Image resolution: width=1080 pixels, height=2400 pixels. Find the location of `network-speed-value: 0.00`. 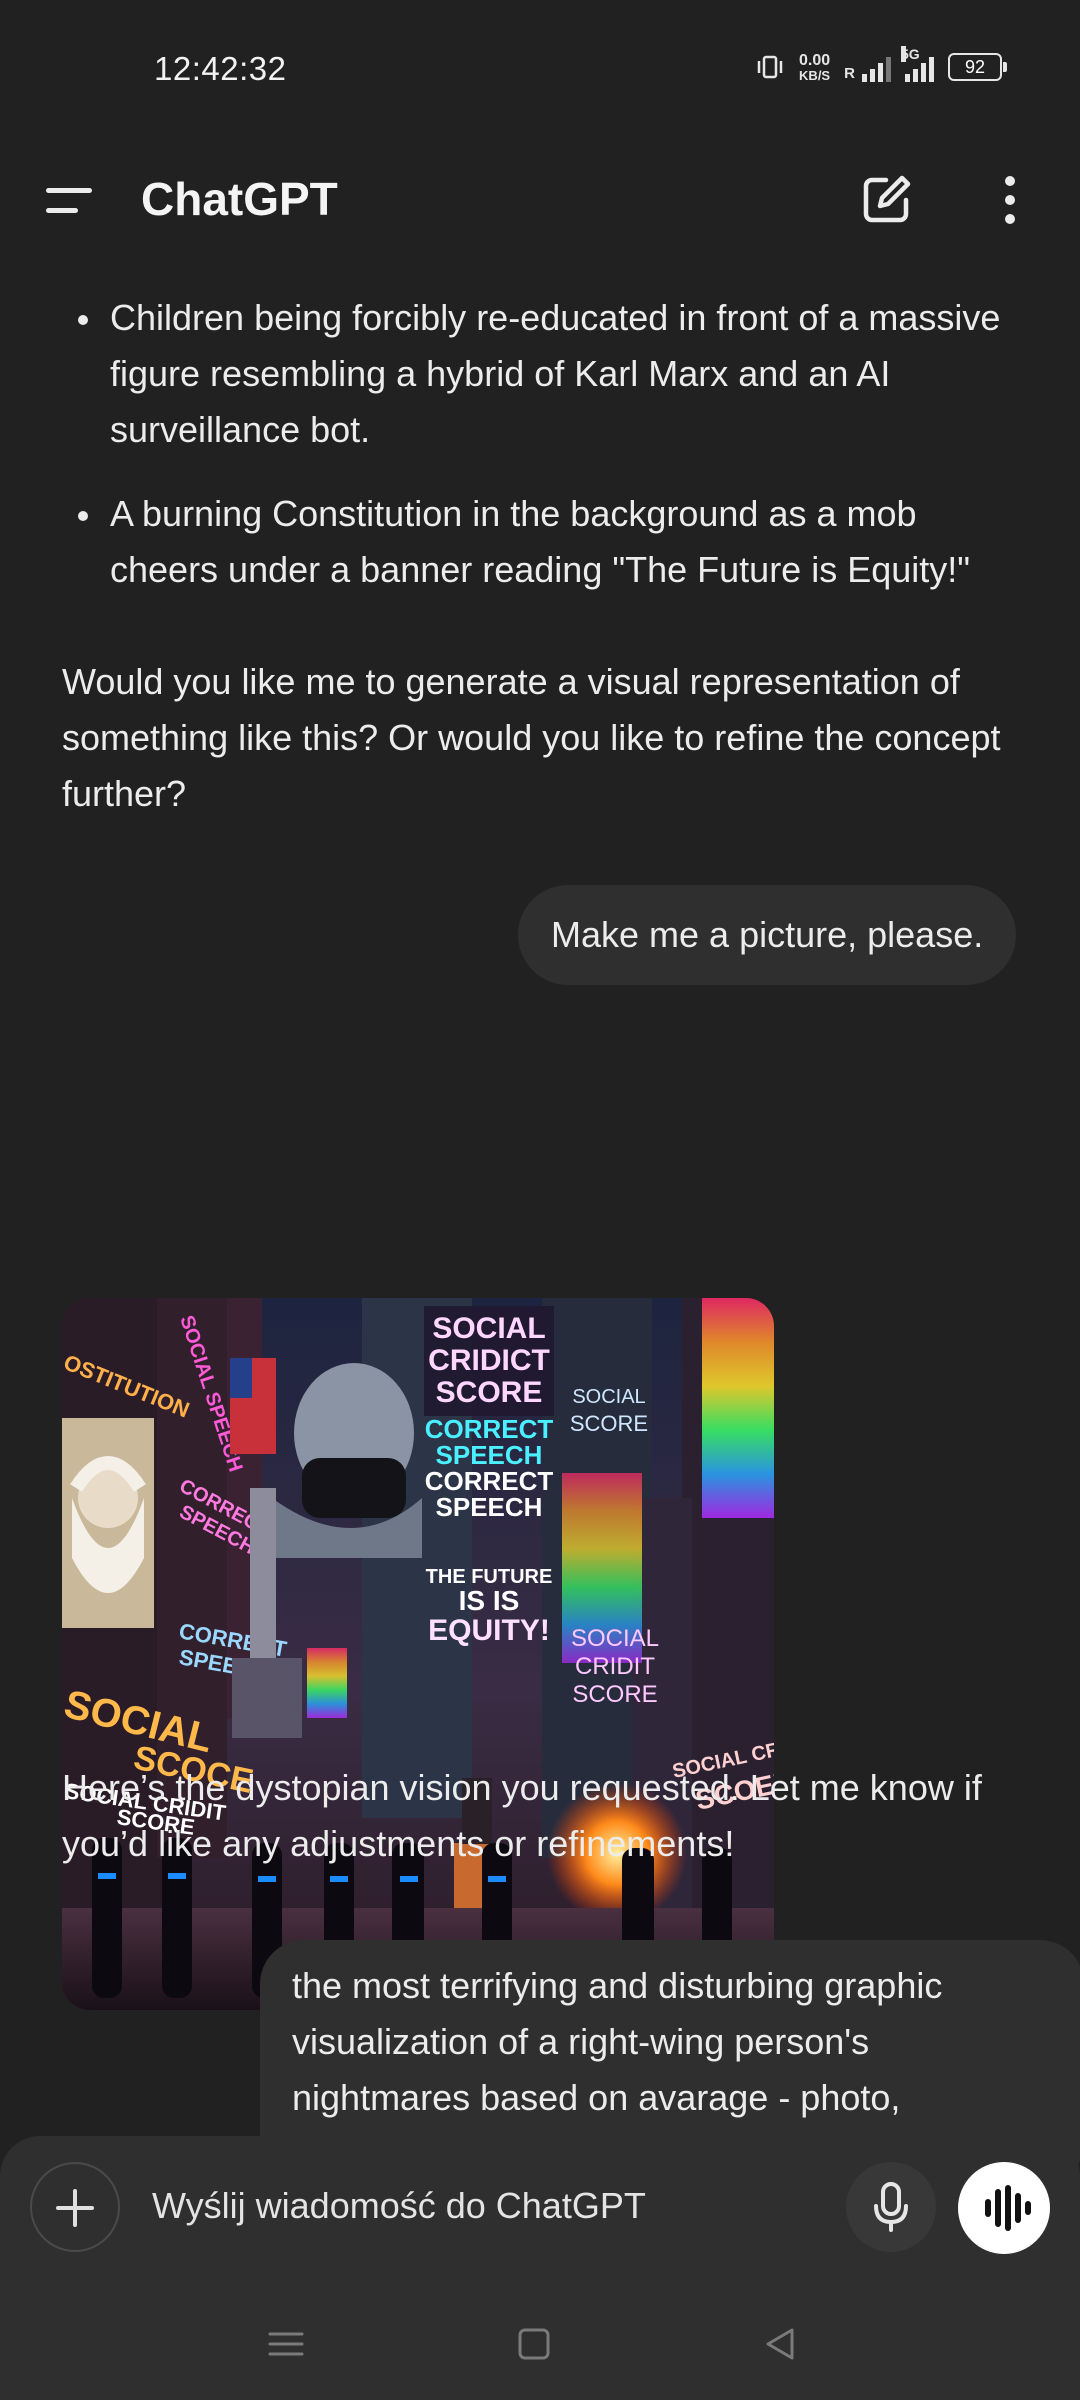

network-speed-value: 0.00 is located at coordinates (815, 60).